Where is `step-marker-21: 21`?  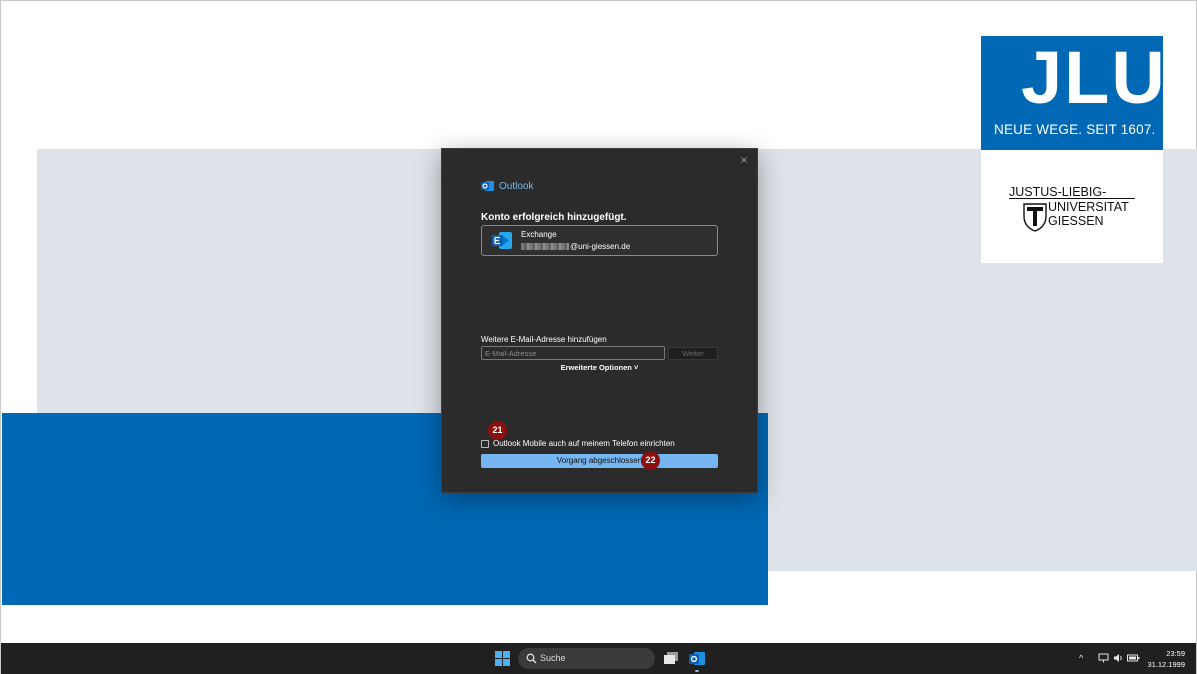 step-marker-21: 21 is located at coordinates (497, 430).